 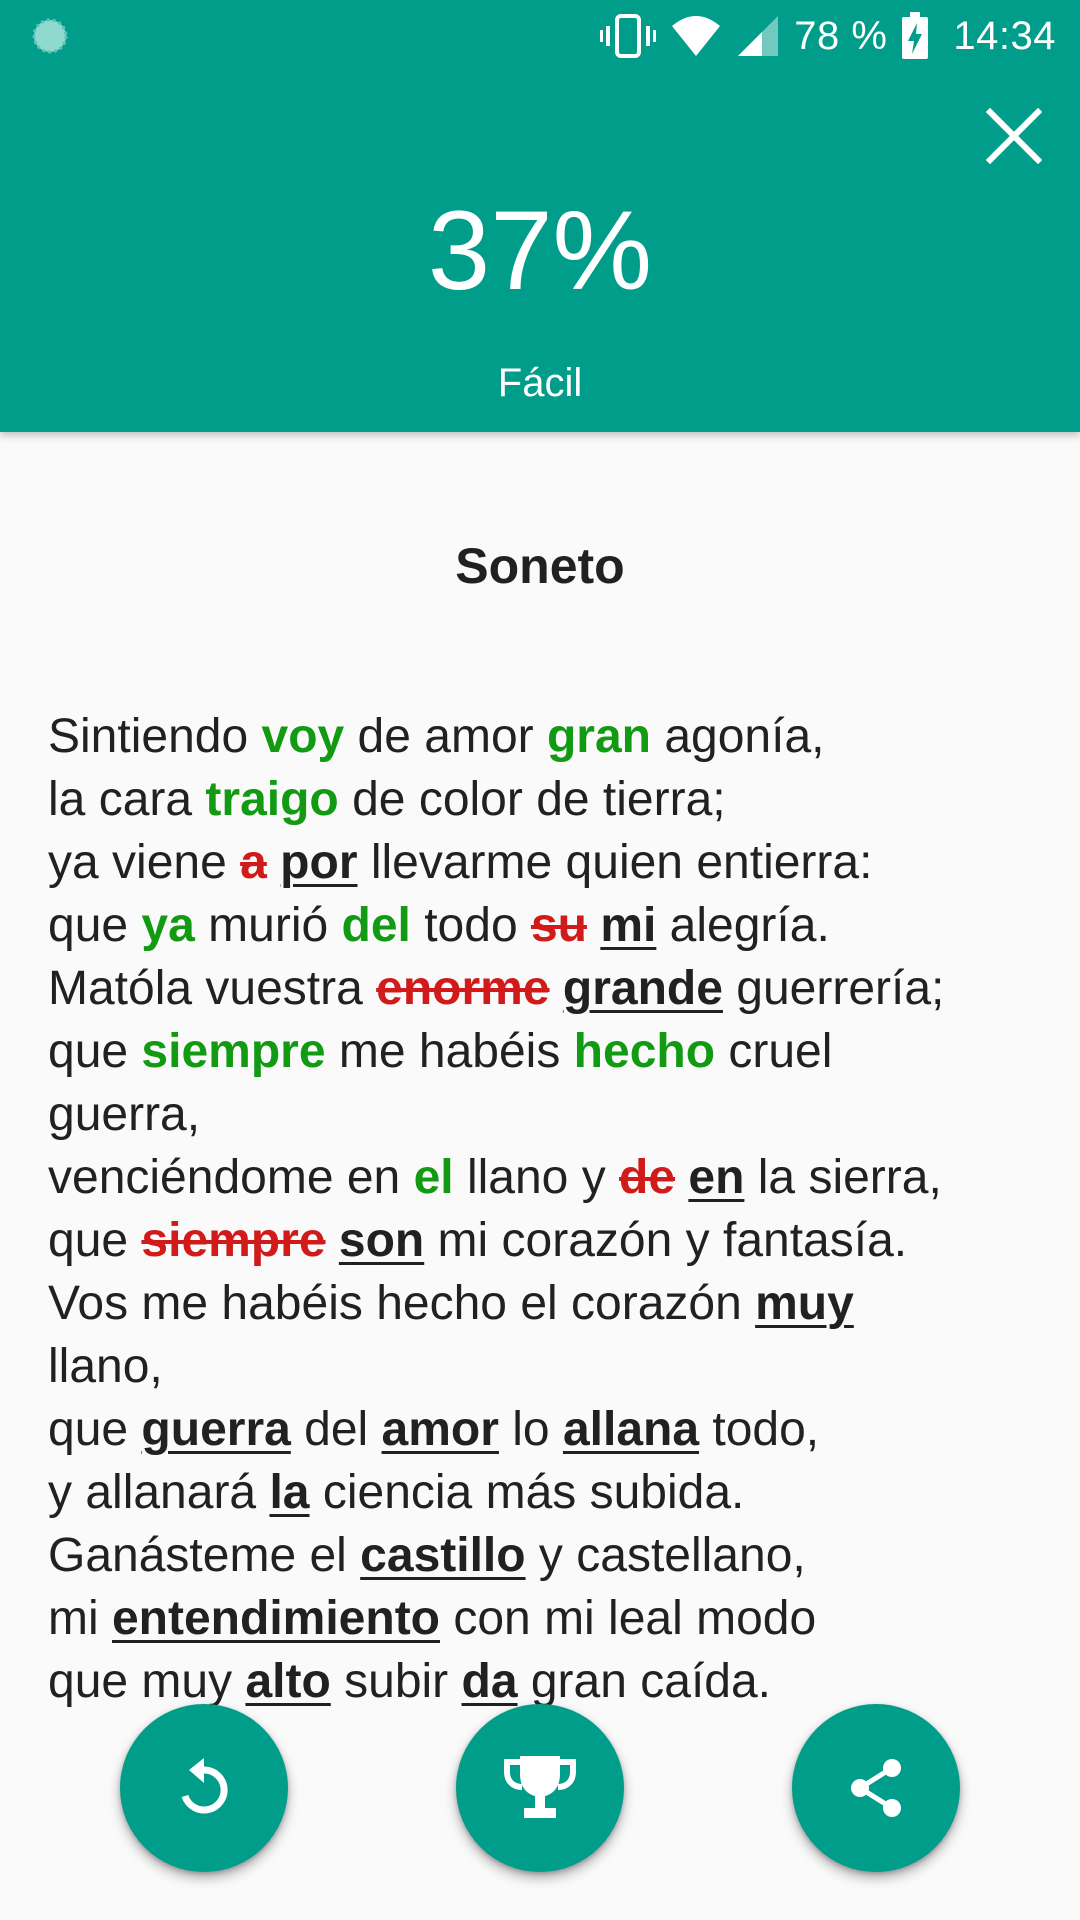 I want to click on correct-word: siempre, so click(x=233, y=1051).